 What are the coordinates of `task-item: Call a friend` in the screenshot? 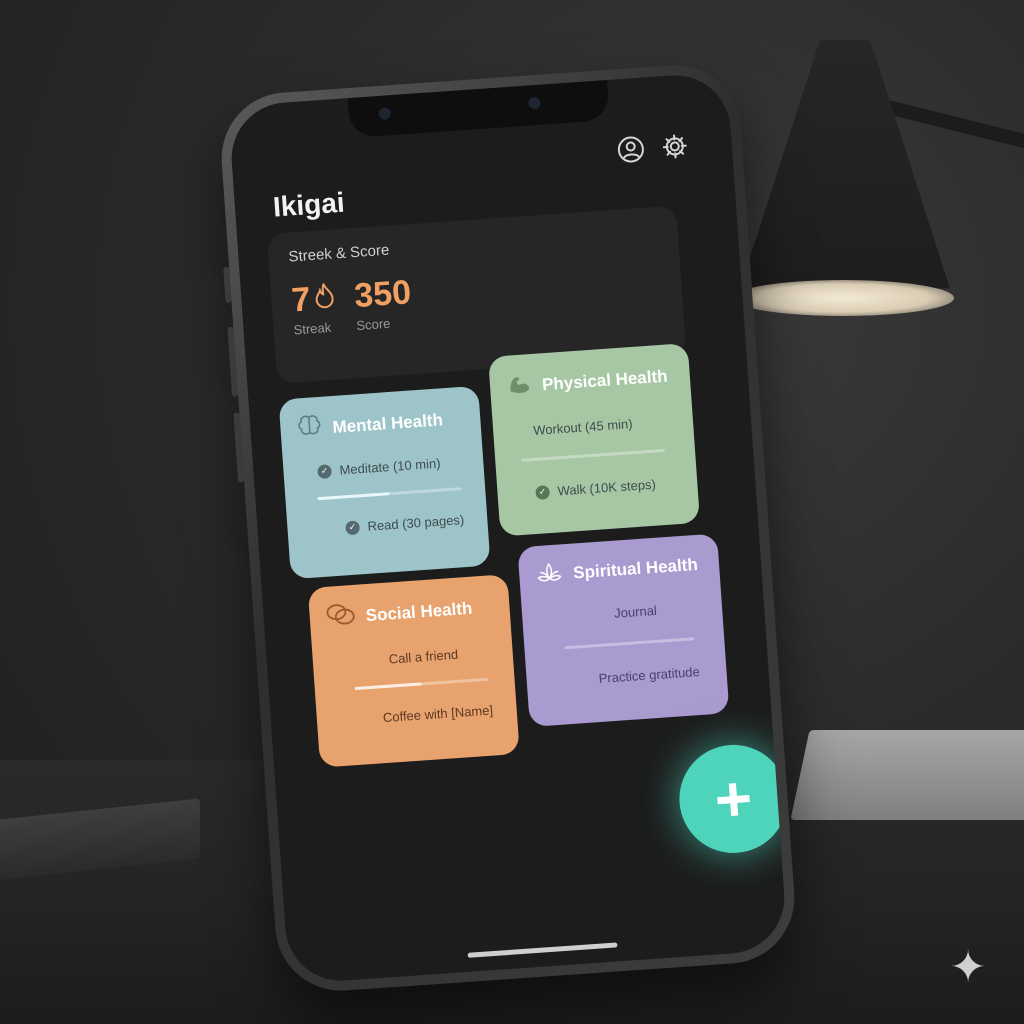 It's located at (442, 655).